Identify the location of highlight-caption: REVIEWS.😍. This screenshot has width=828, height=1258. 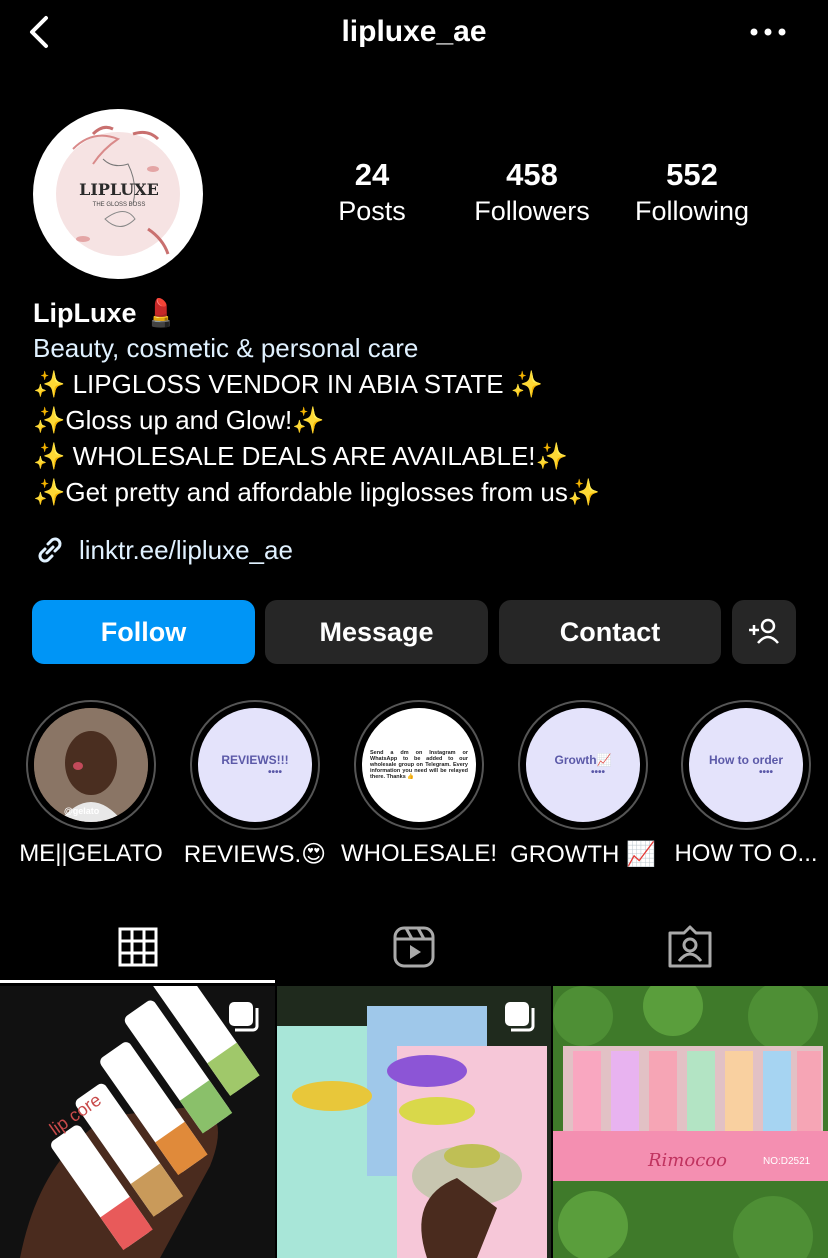
(255, 854).